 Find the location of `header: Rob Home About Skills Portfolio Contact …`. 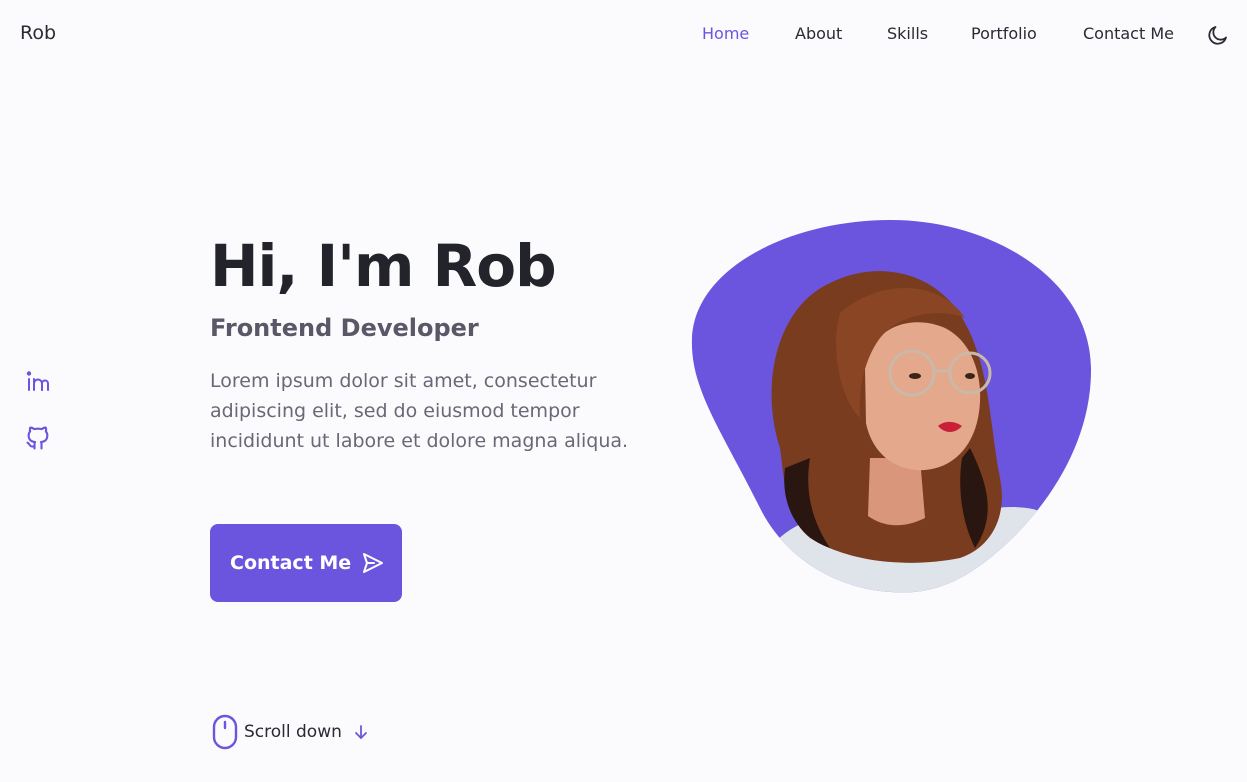

header: Rob Home About Skills Portfolio Contact … is located at coordinates (623, 35).